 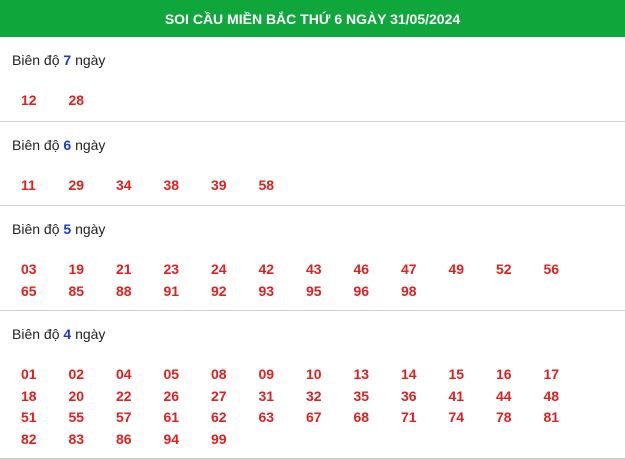 I want to click on amplitude-value: 6, so click(x=67, y=145).